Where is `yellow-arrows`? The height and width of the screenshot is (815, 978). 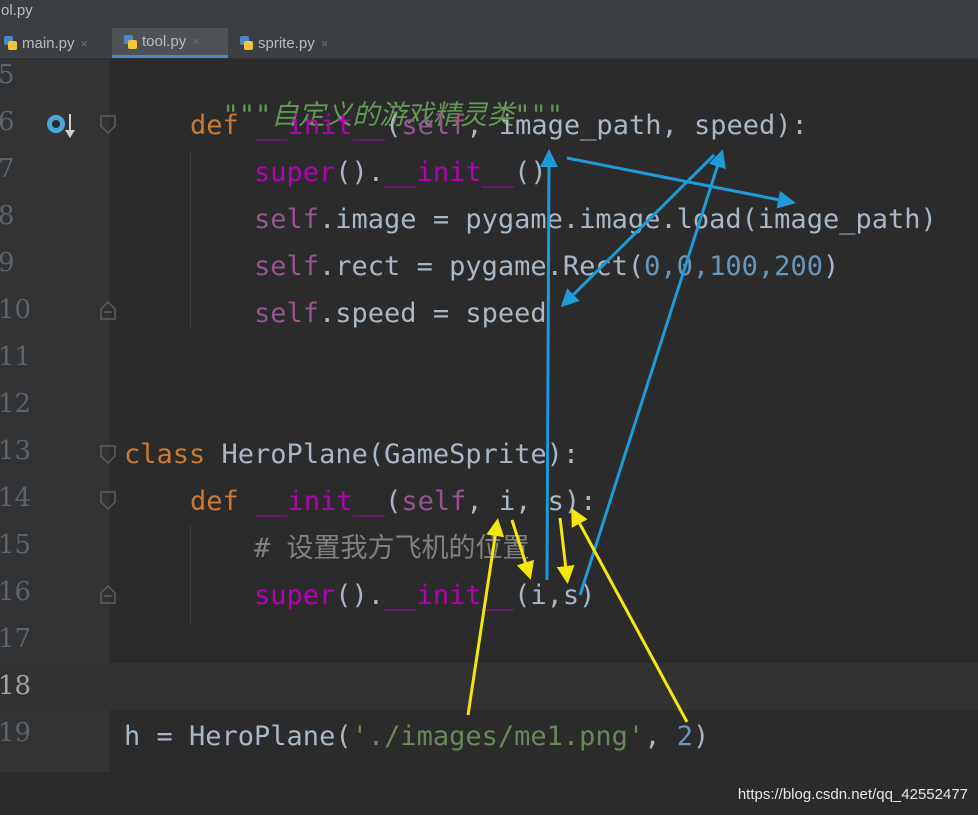
yellow-arrows is located at coordinates (577, 615).